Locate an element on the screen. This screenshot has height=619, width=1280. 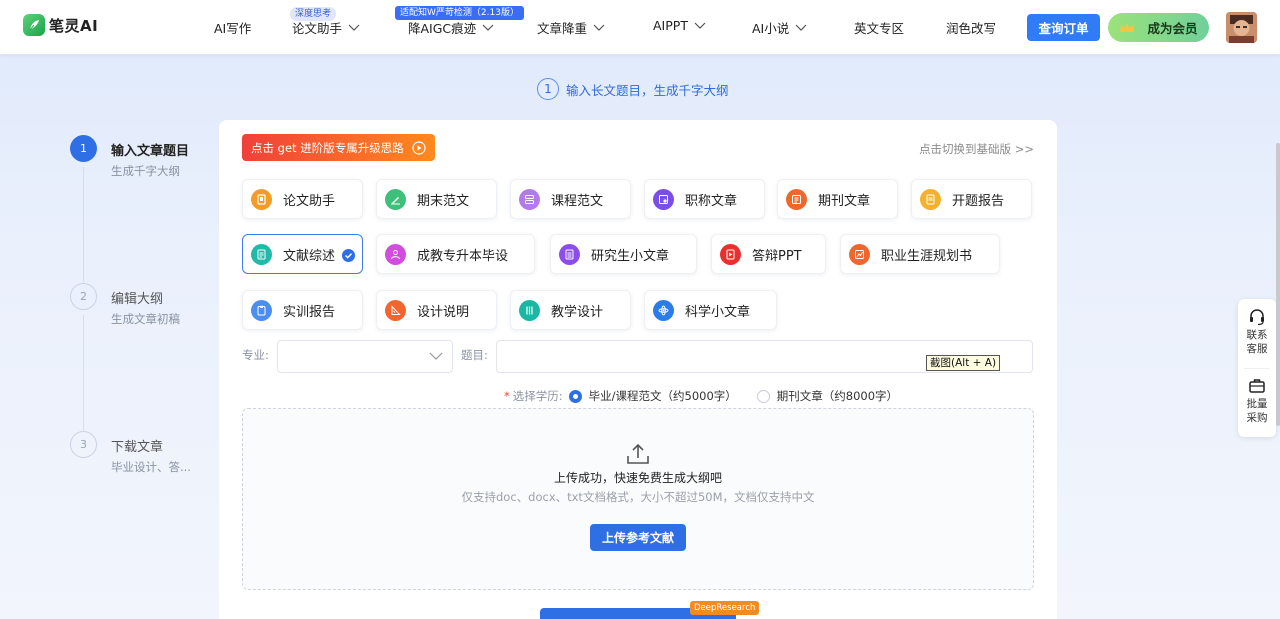
become-vip-button: 成为会员 is located at coordinates (1158, 27).